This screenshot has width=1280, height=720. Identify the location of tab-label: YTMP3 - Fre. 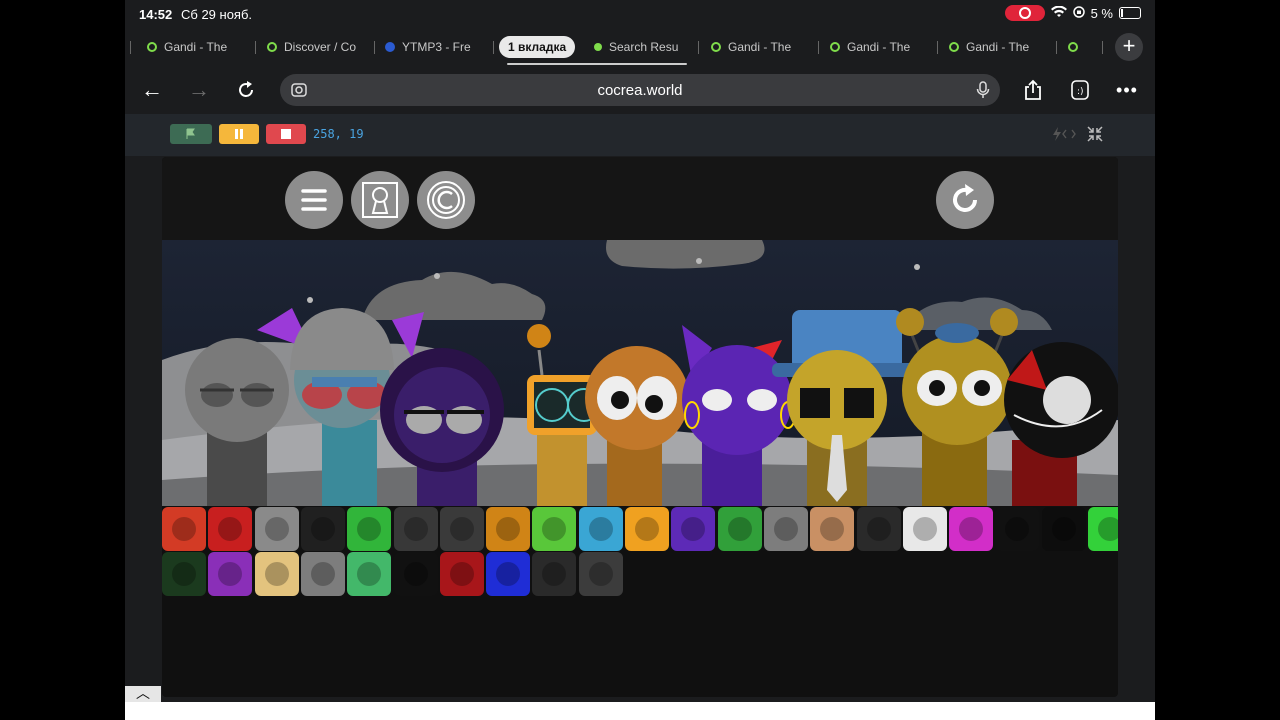
(436, 47).